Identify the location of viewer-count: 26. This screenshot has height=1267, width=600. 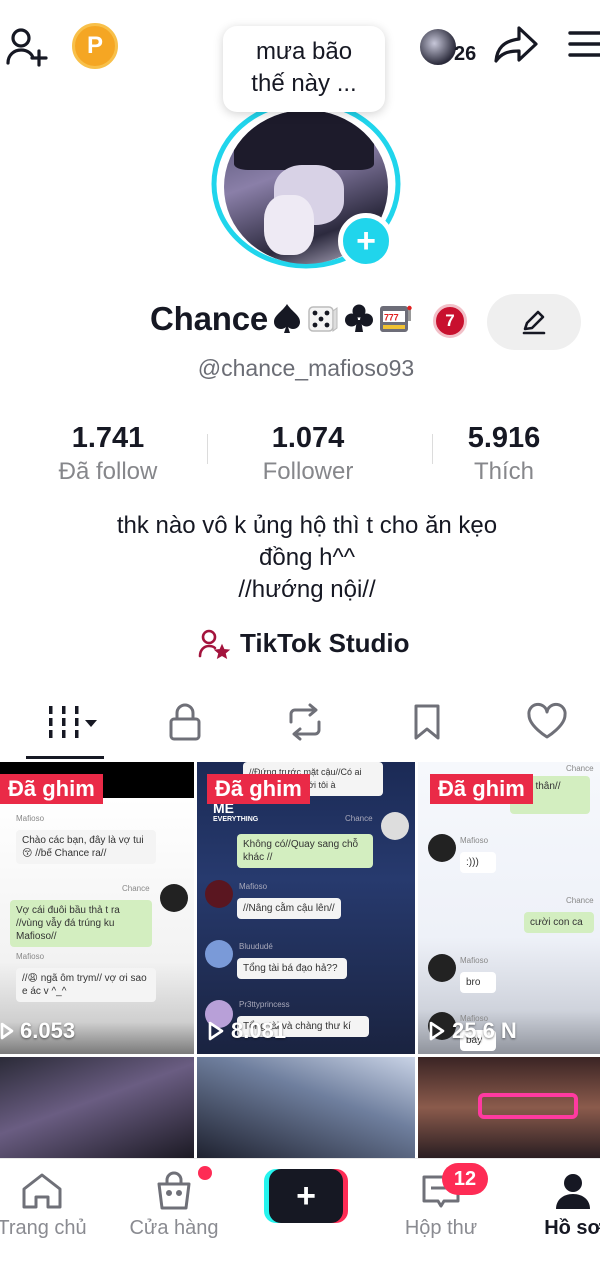
(465, 53).